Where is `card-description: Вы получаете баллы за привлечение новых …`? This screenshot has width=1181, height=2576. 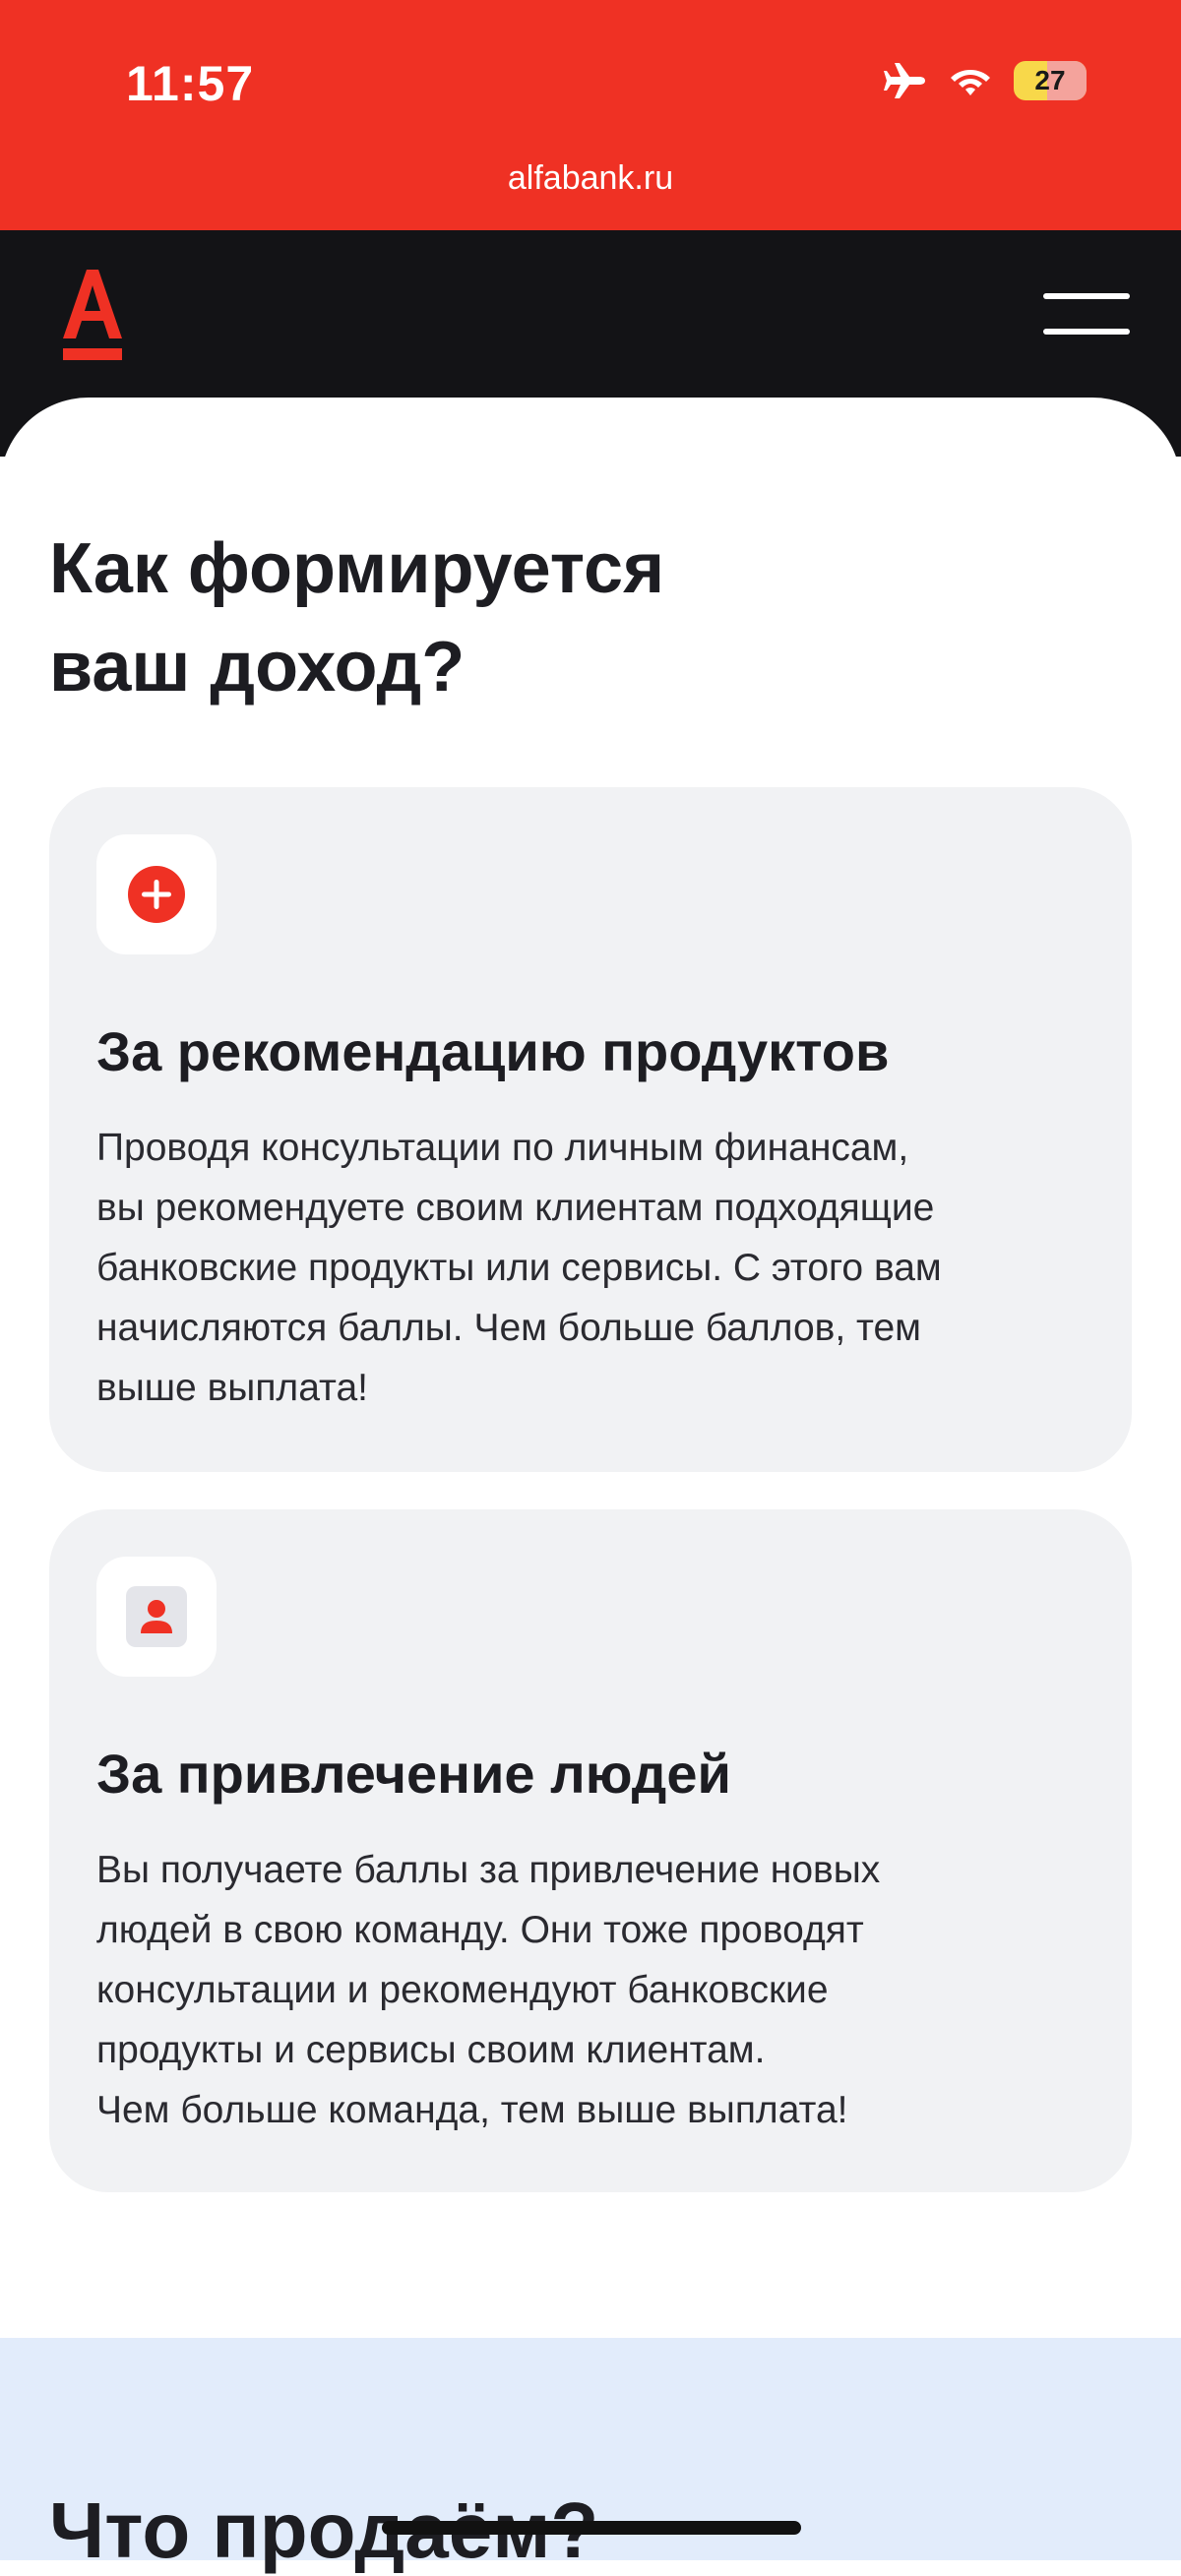
card-description: Вы получаете баллы за привлечение новых … is located at coordinates (488, 1990).